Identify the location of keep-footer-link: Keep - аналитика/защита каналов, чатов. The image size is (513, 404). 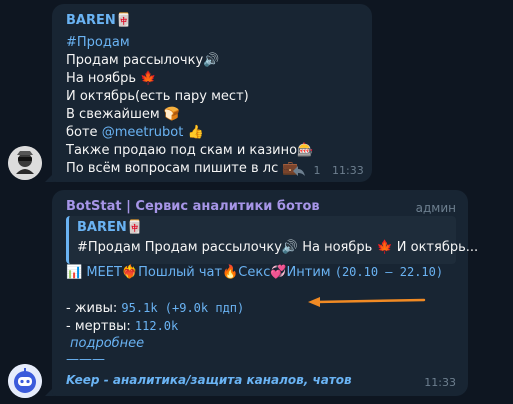
(209, 380).